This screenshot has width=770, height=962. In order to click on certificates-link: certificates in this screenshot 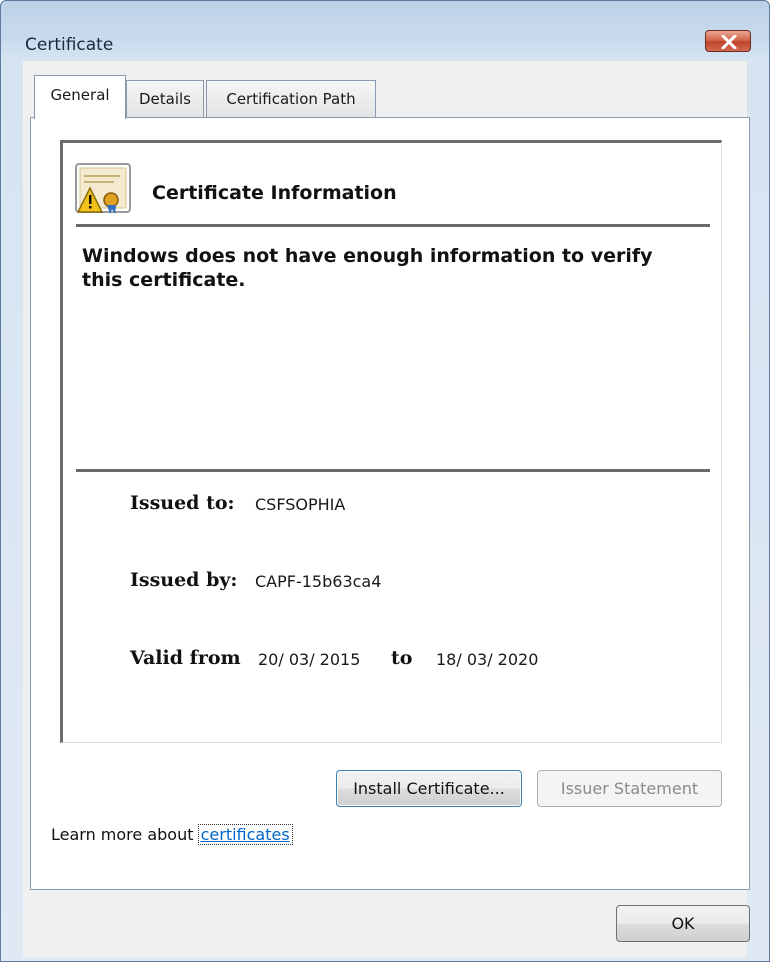, I will do `click(245, 834)`.